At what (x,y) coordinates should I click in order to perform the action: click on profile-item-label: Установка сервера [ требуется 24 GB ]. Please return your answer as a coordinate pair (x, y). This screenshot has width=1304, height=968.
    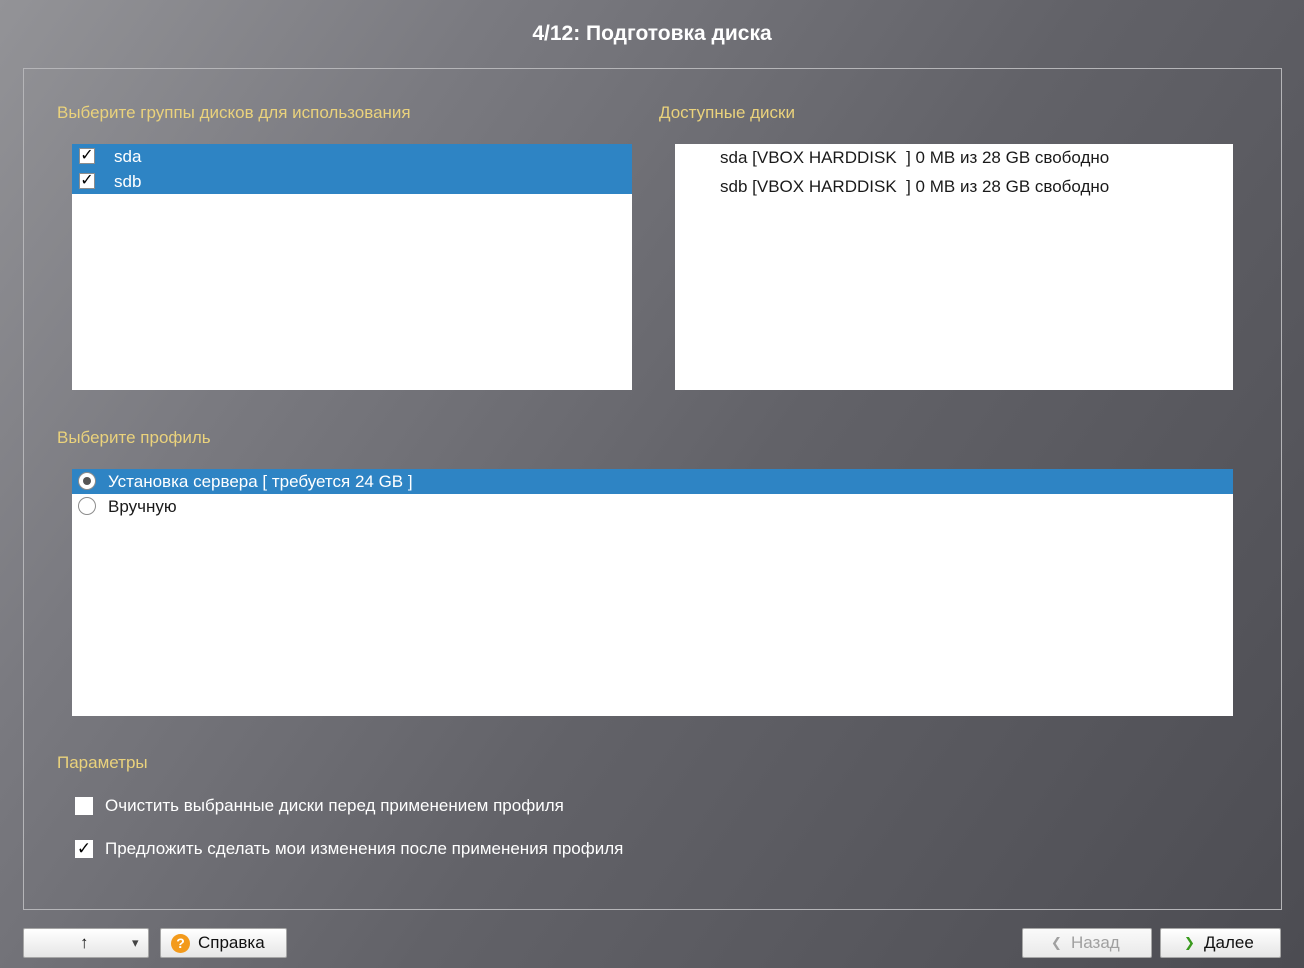
    Looking at the image, I should click on (260, 481).